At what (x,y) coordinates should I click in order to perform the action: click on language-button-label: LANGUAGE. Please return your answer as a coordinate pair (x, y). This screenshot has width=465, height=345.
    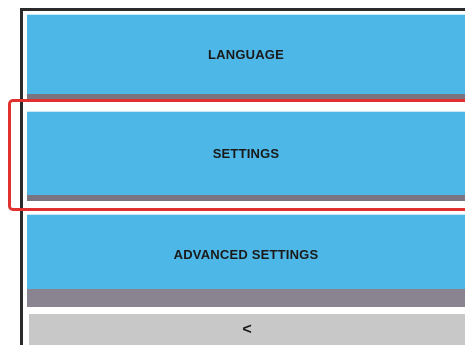
    Looking at the image, I should click on (246, 54).